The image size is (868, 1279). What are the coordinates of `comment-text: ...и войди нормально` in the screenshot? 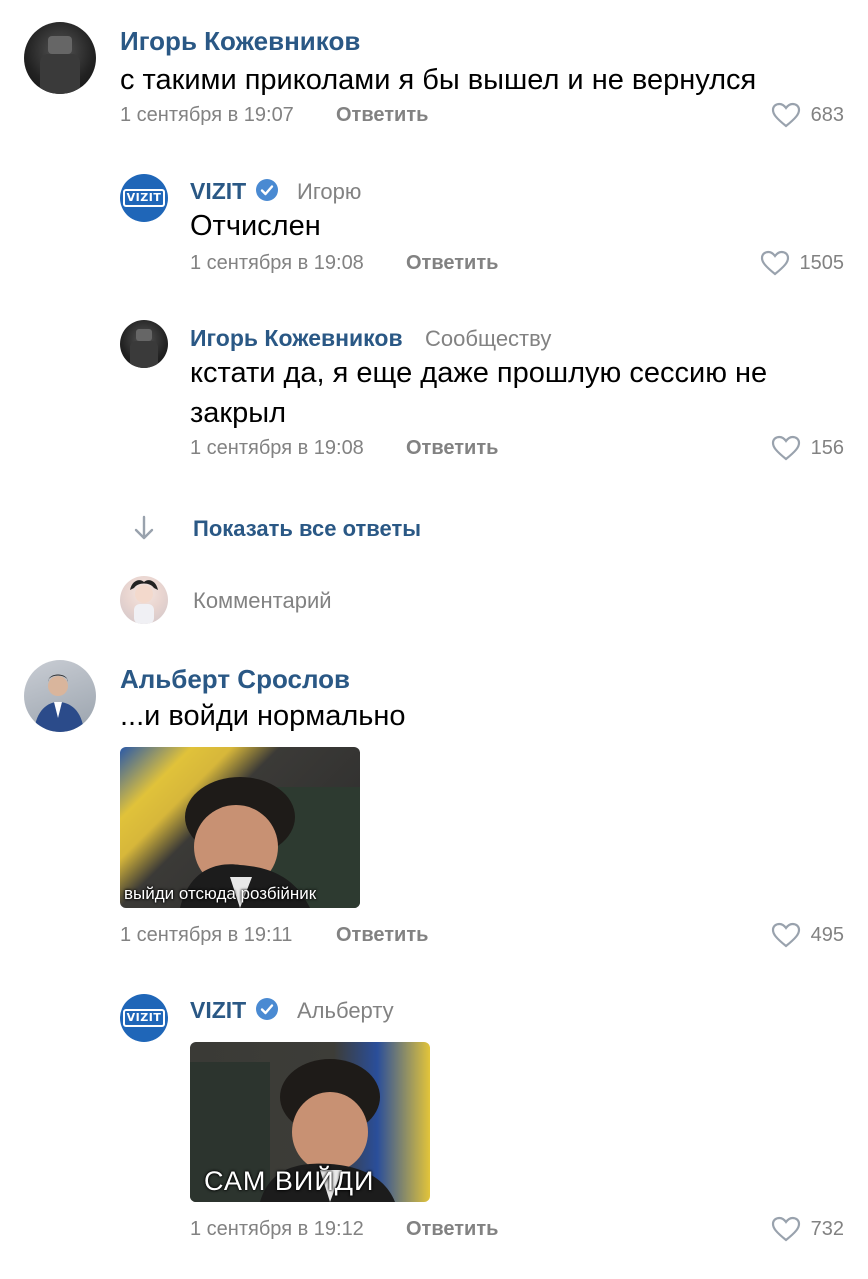 It's located at (263, 716).